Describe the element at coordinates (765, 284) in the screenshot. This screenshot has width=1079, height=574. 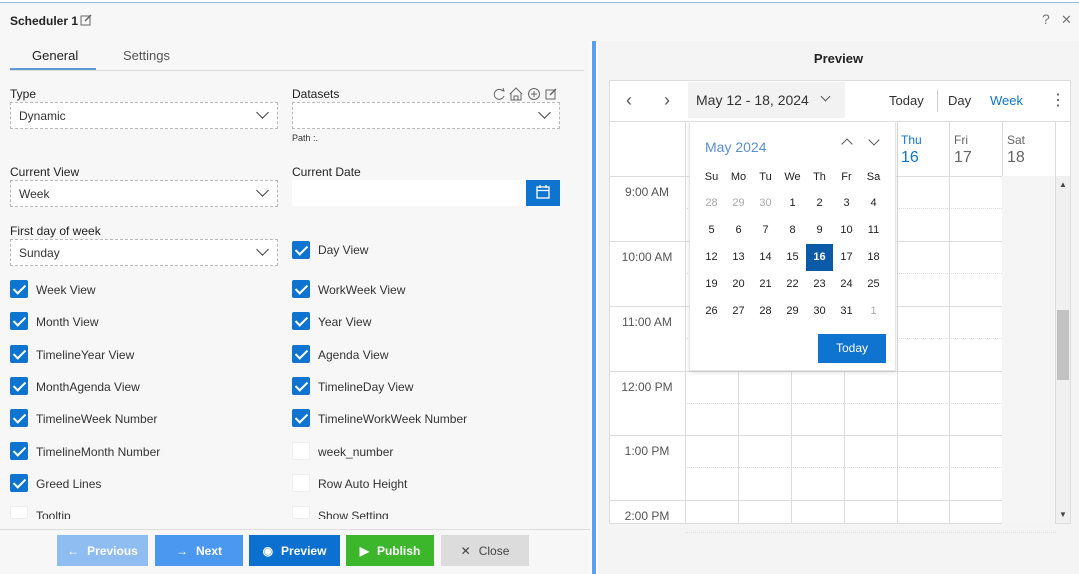
I see `picker-day: 21` at that location.